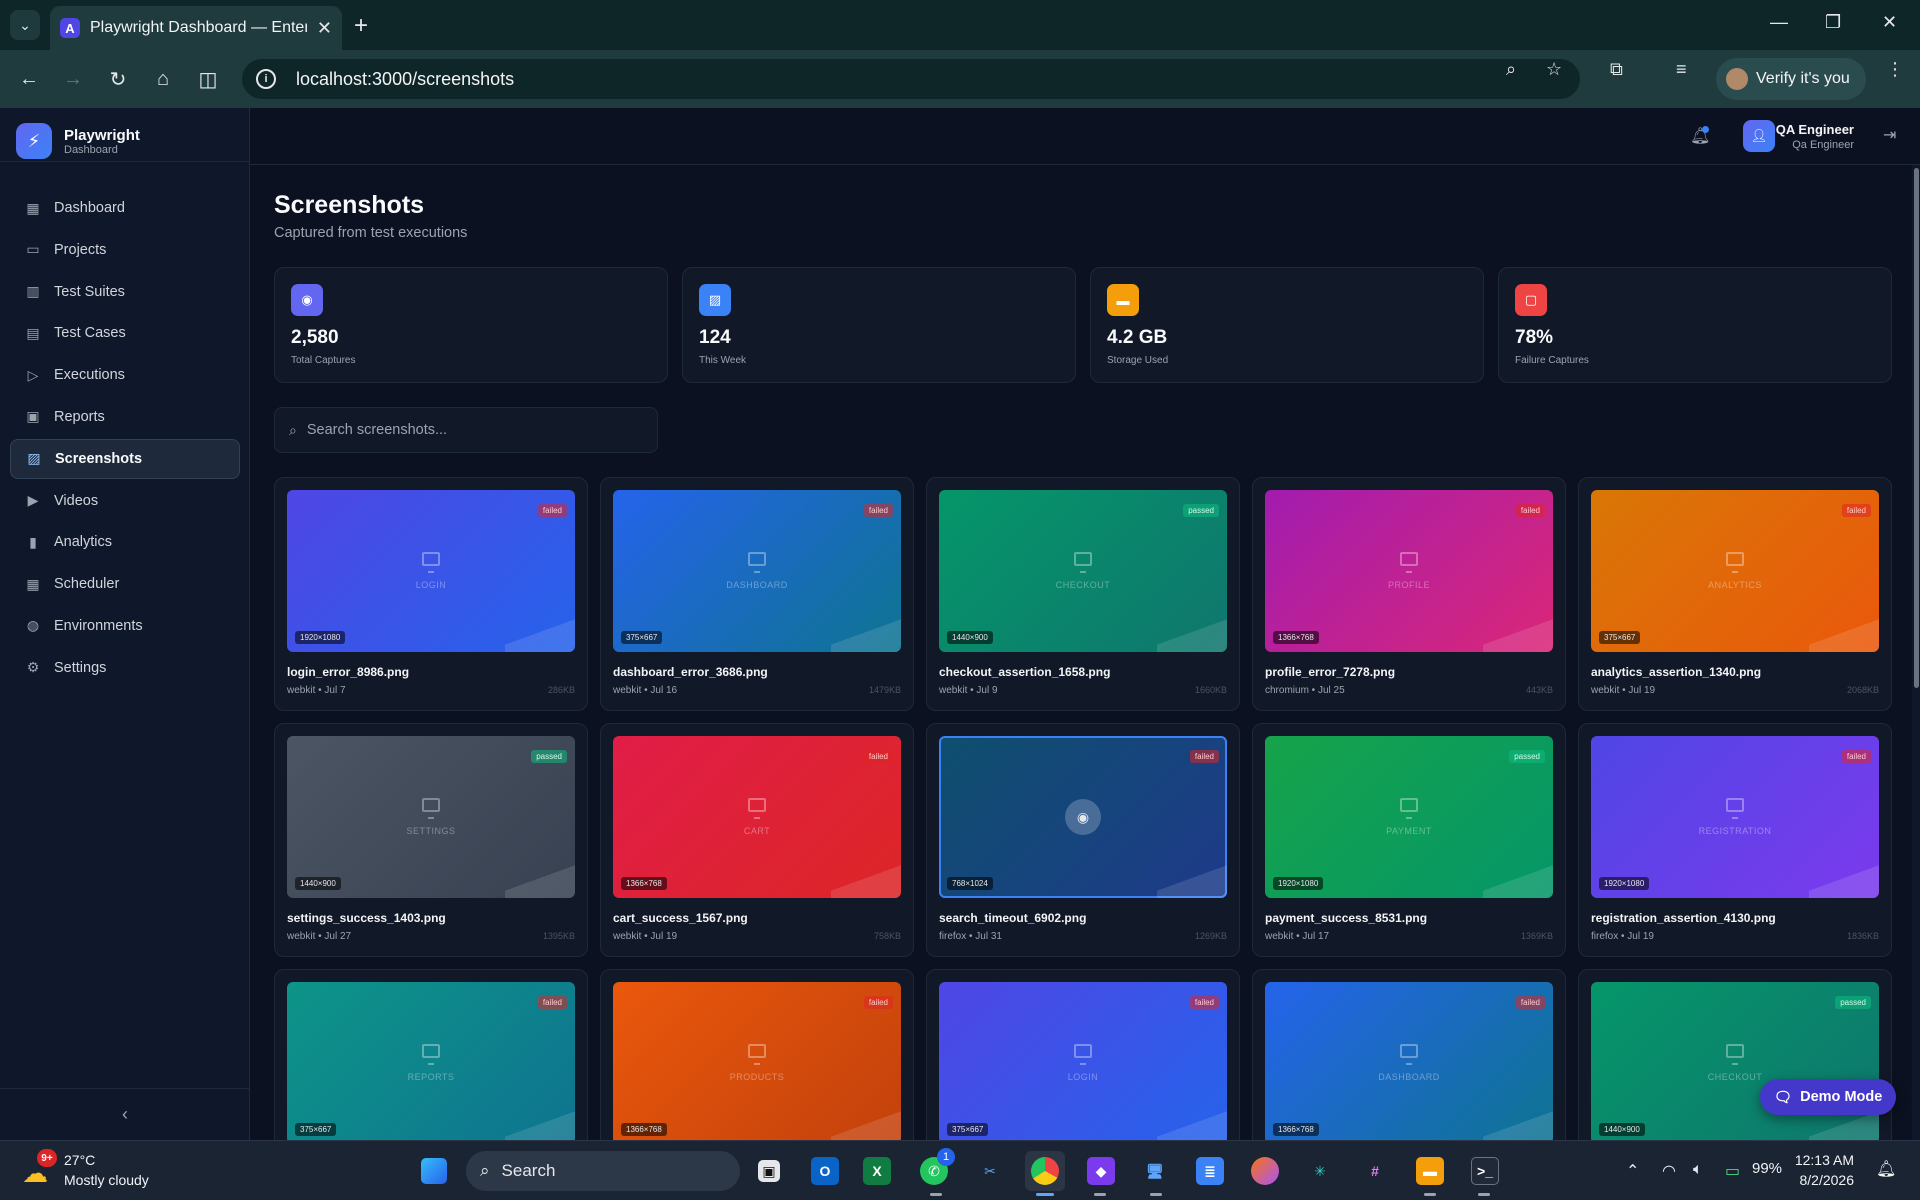 The width and height of the screenshot is (1920, 1200). What do you see at coordinates (1833, 22) in the screenshot?
I see `restore-icon: ❐` at bounding box center [1833, 22].